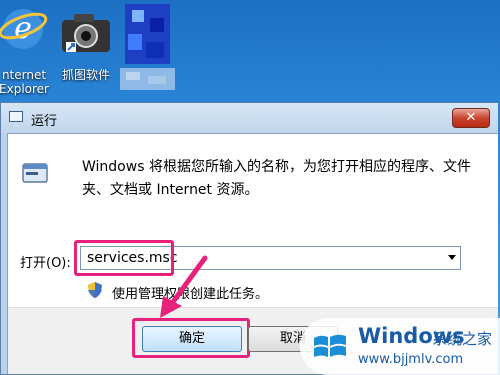 The image size is (500, 375). I want to click on dialog-titlebar: 运行 ✕, so click(249, 118).